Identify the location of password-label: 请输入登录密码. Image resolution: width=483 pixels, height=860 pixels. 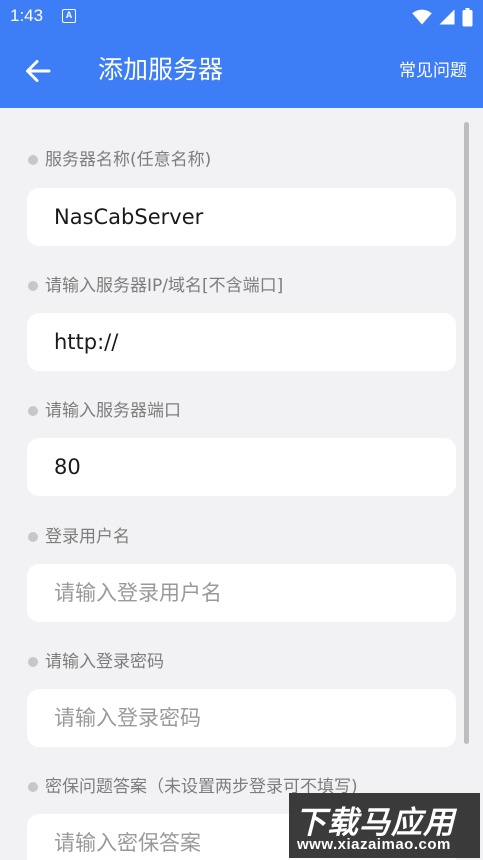
(96, 662).